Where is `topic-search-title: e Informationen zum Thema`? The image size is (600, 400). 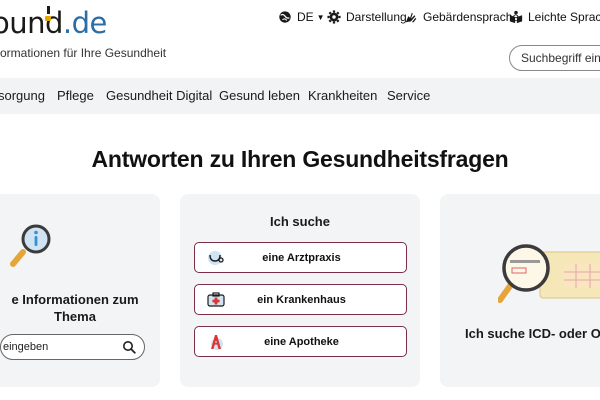
topic-search-title: e Informationen zum Thema is located at coordinates (75, 308).